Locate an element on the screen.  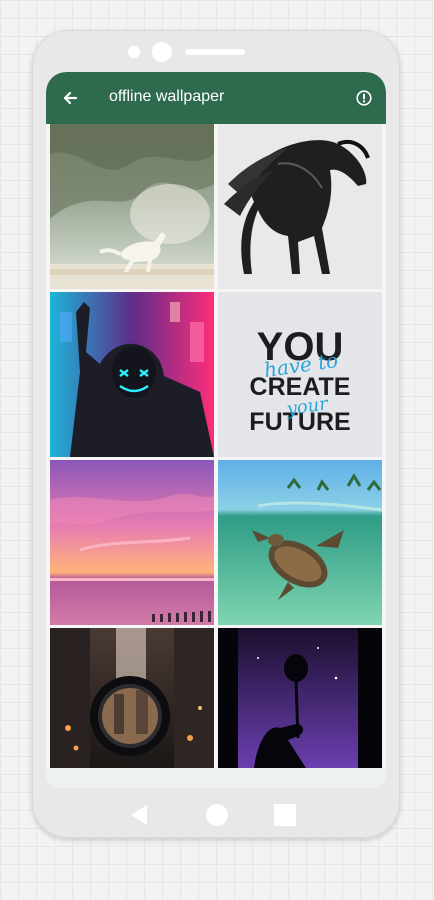
speaker-grille is located at coordinates (215, 52).